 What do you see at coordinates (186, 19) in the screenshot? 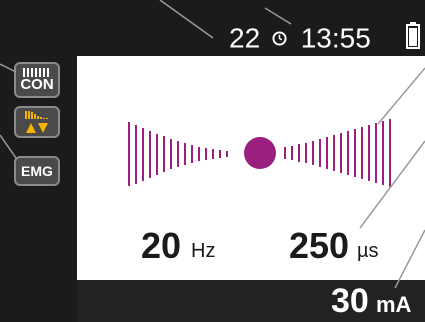
I see `callout-line-channel` at bounding box center [186, 19].